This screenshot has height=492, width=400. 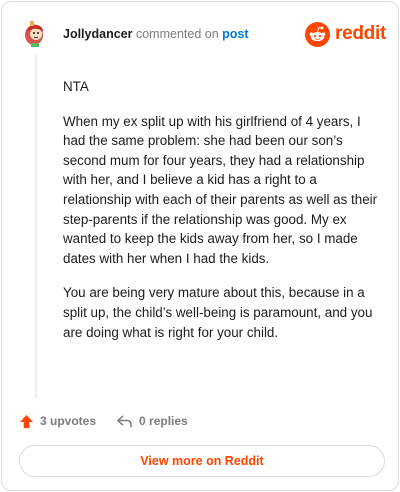 I want to click on comment-meta: Jollydancer commented on post, so click(x=156, y=34).